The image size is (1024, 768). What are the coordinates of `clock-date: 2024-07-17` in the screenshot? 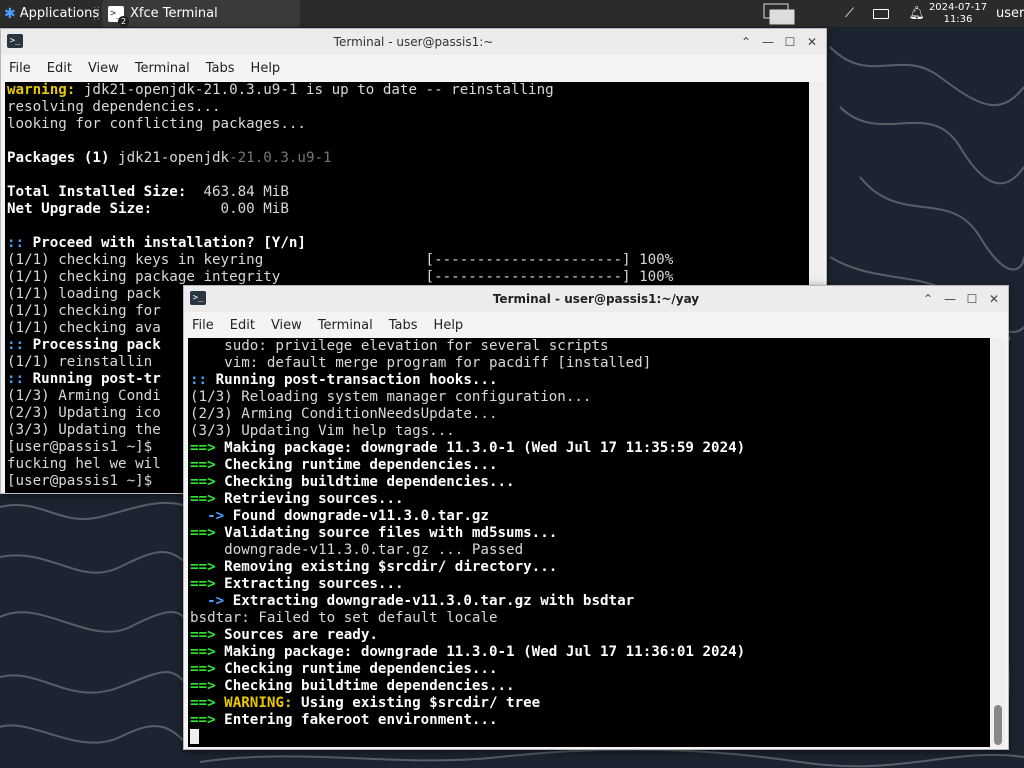 It's located at (958, 7).